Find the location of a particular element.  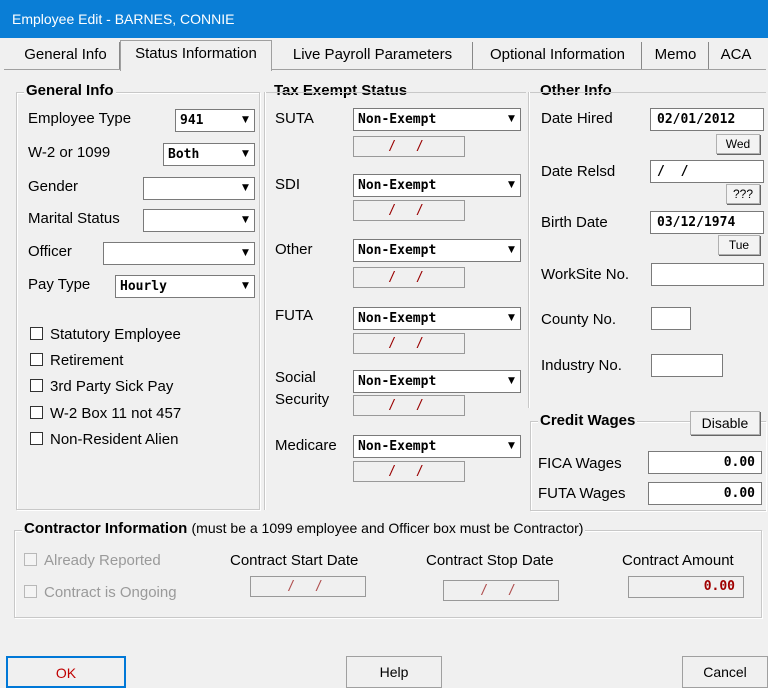

tab-general-info: General Info is located at coordinates (66, 56).